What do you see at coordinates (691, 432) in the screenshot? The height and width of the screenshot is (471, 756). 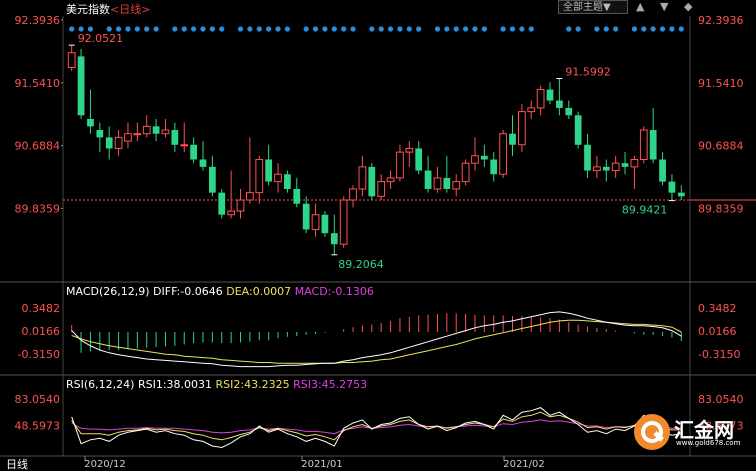 I see `gold678-logo: 汇金网 www.gold678.com` at bounding box center [691, 432].